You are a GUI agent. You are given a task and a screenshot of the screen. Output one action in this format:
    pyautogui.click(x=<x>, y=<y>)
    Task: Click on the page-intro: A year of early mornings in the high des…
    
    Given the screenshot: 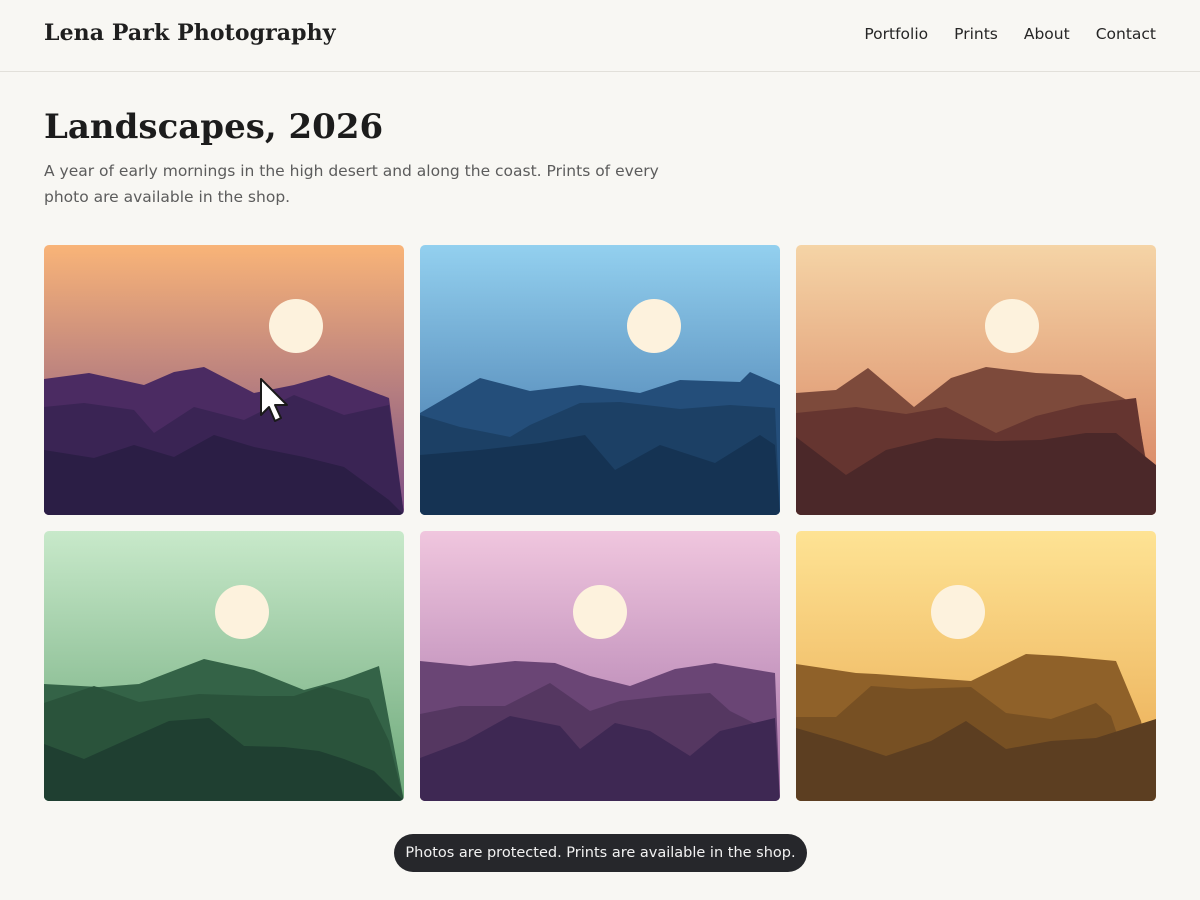 What is the action you would take?
    pyautogui.click(x=351, y=184)
    